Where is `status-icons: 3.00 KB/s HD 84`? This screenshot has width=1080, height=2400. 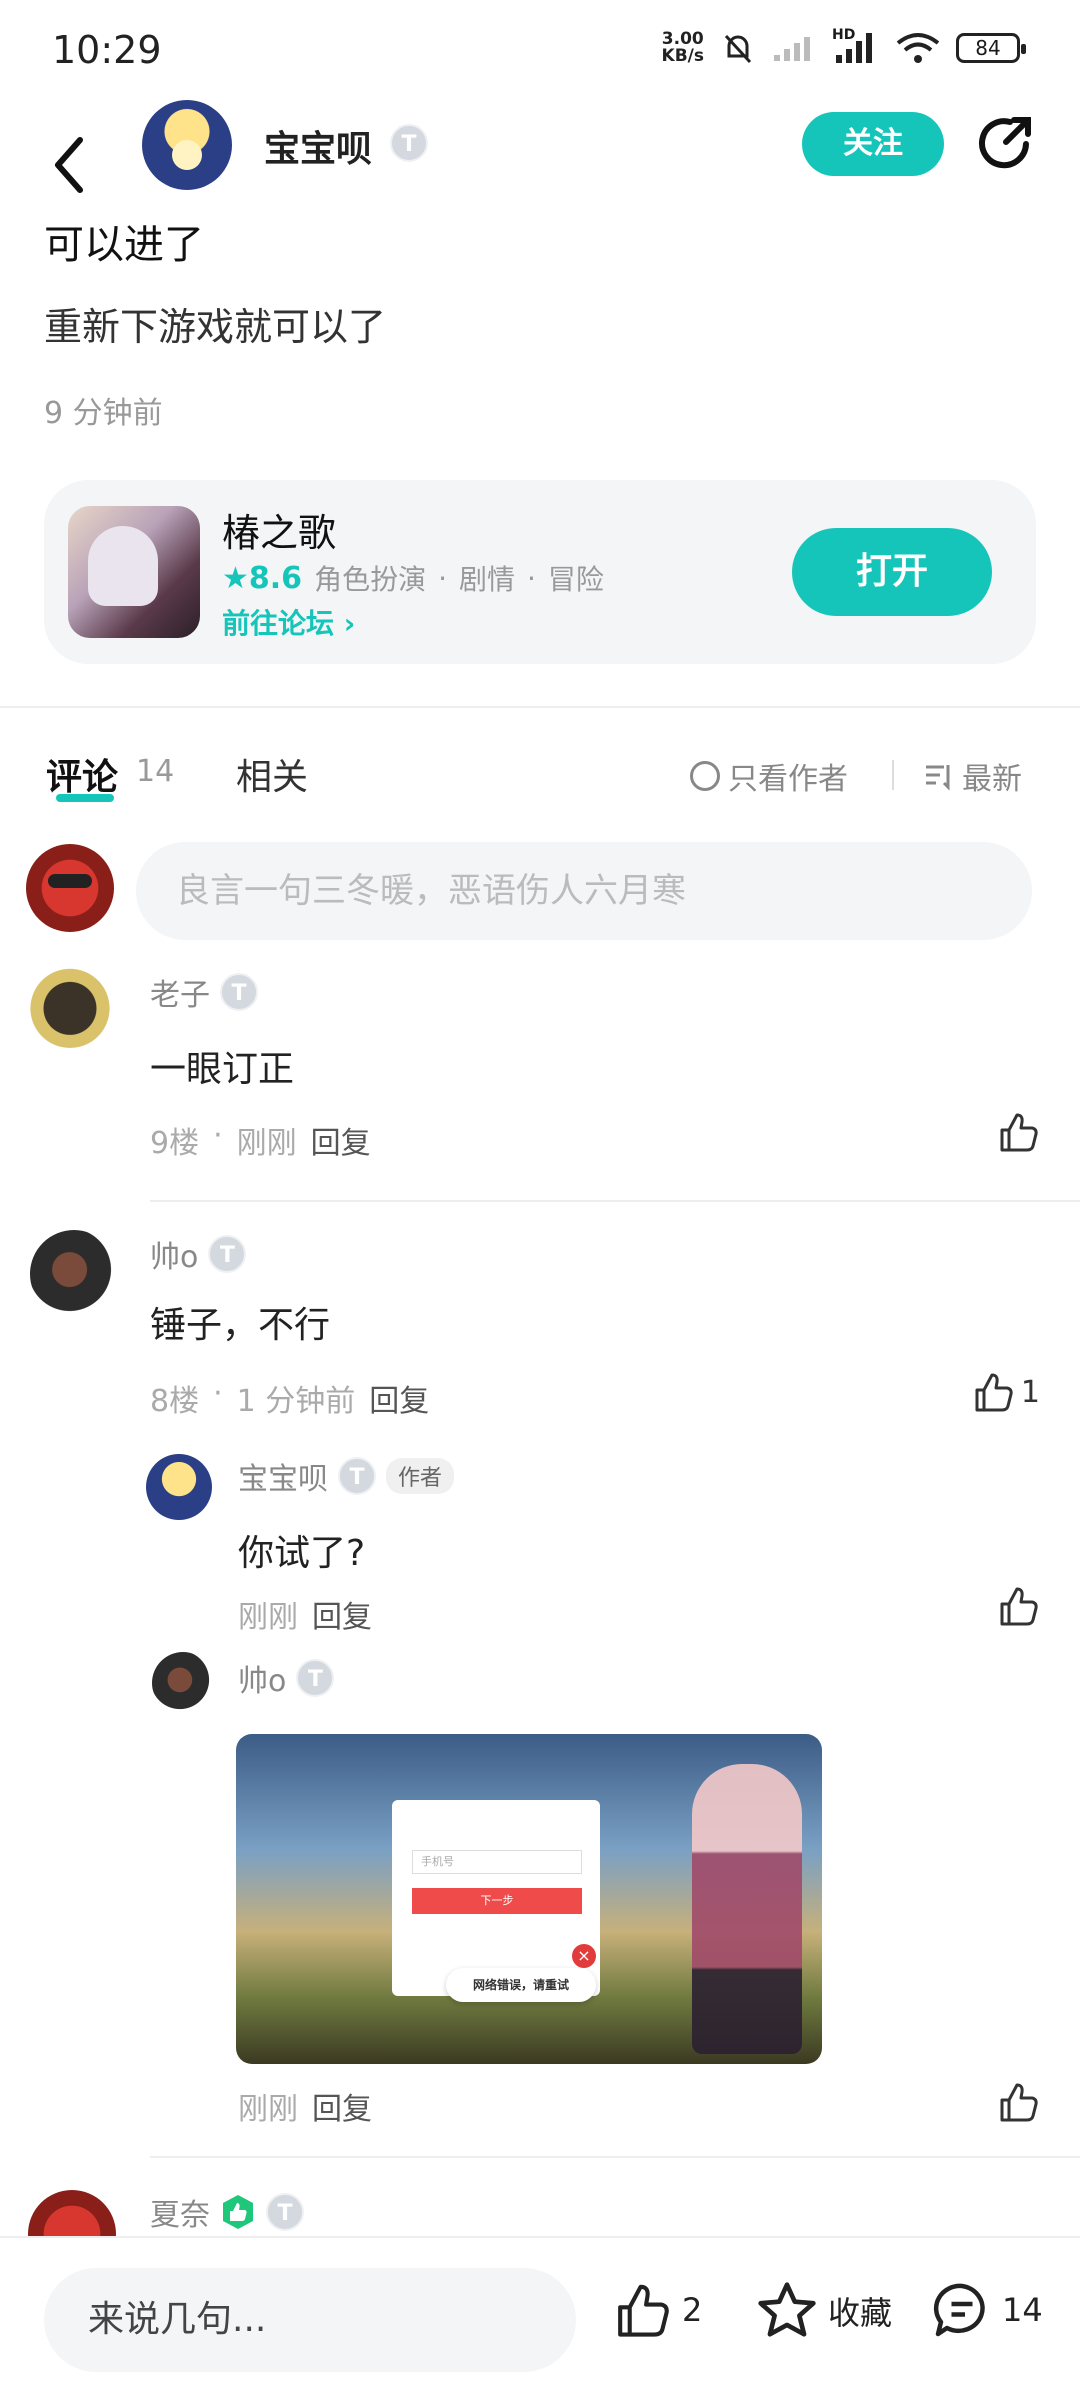
status-icons: 3.00 KB/s HD 84 is located at coordinates (843, 46).